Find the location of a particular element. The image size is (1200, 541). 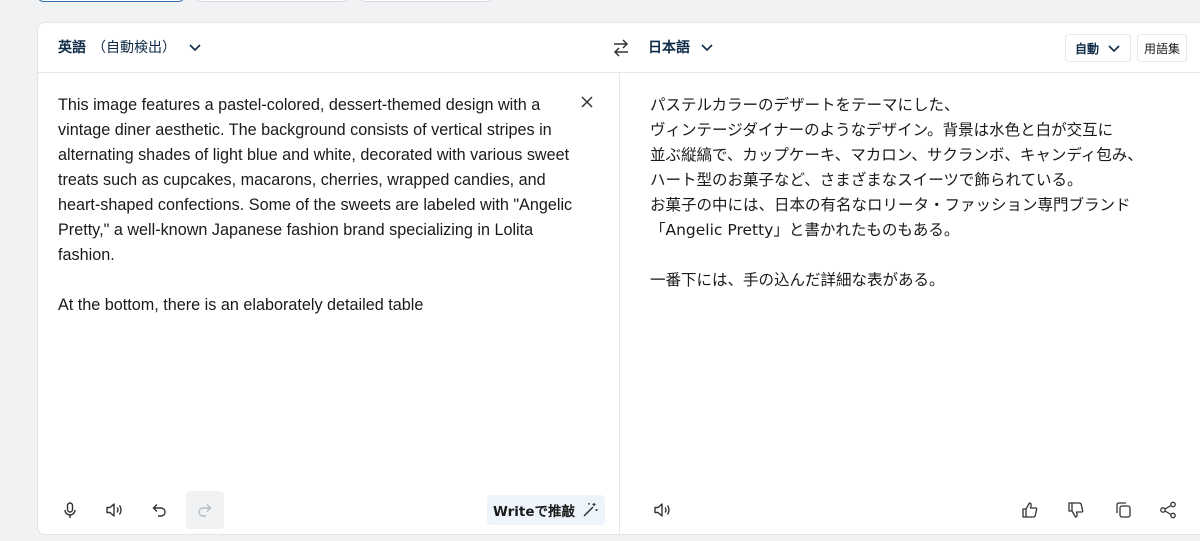

write-refine-button: Writeで推敲 is located at coordinates (546, 510).